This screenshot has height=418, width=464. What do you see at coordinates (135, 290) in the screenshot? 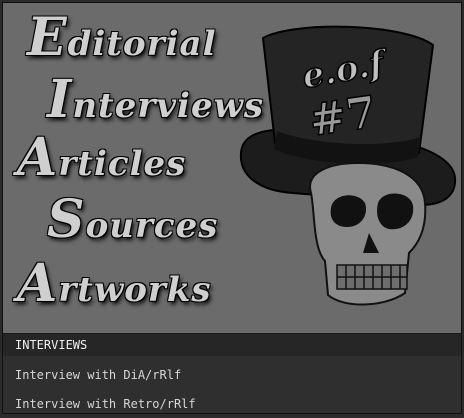
I see `nav-item-label: rtworks` at bounding box center [135, 290].